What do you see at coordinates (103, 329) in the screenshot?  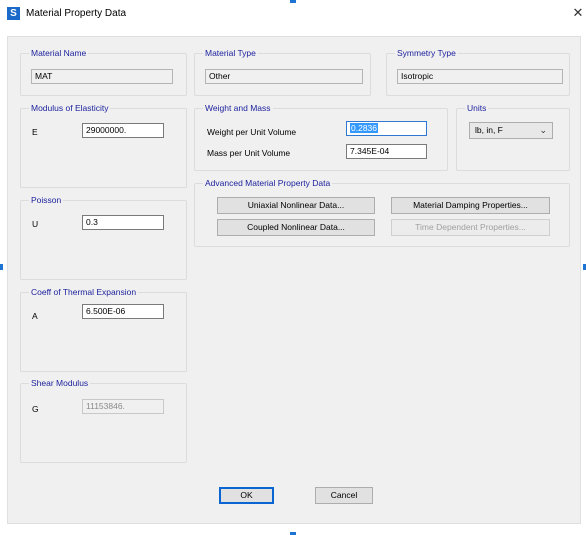 I see `thermal-expansion-group: Coeff of Thermal Expansion A 6.500E-06` at bounding box center [103, 329].